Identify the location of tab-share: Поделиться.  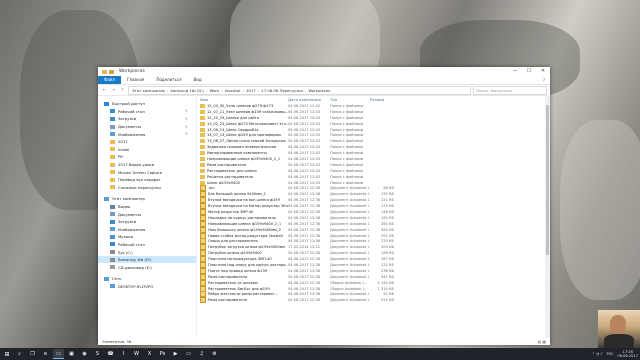
(168, 80).